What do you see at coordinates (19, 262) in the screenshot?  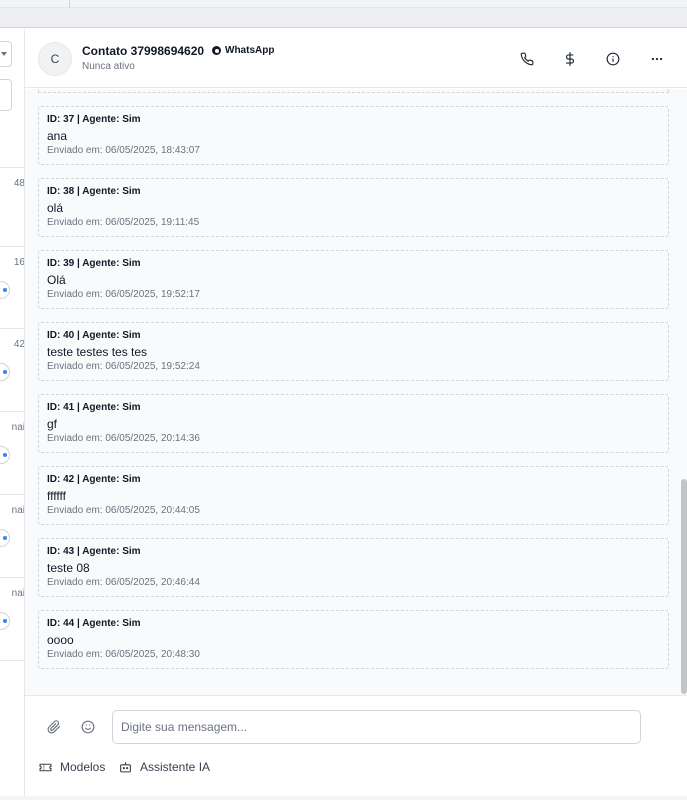 I see `conversation-time: 16` at bounding box center [19, 262].